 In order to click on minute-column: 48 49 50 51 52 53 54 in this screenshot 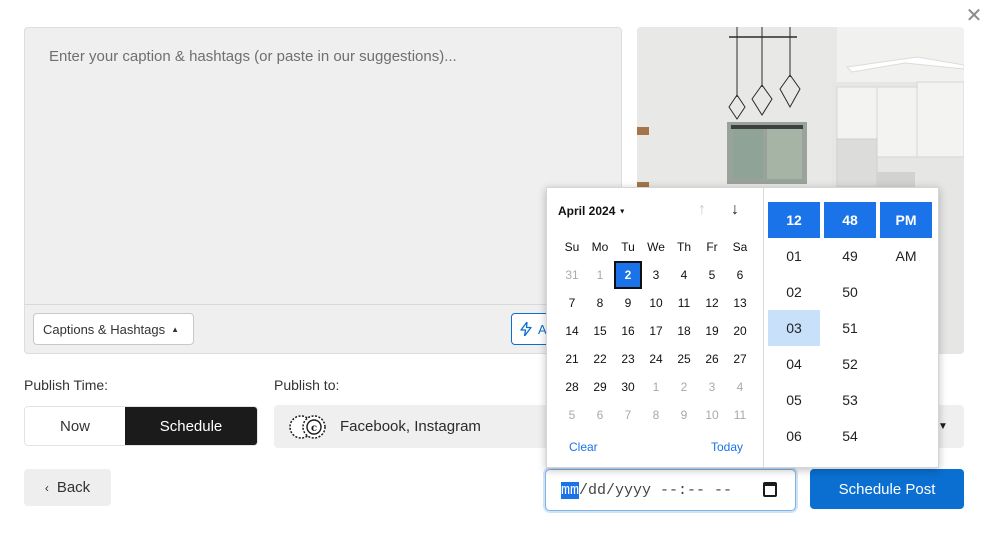, I will do `click(850, 328)`.